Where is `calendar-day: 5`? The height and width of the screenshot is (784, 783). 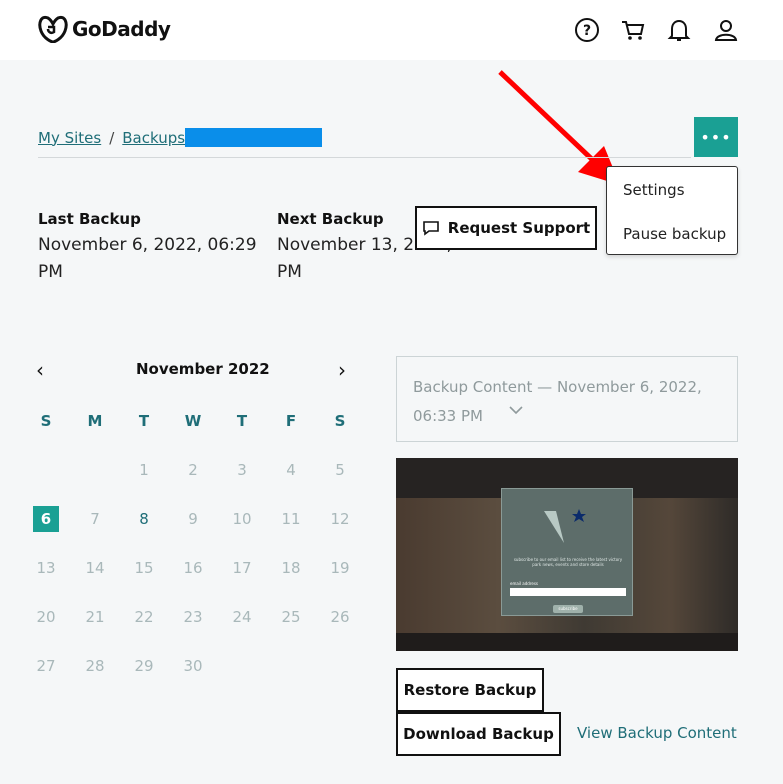 calendar-day: 5 is located at coordinates (340, 470).